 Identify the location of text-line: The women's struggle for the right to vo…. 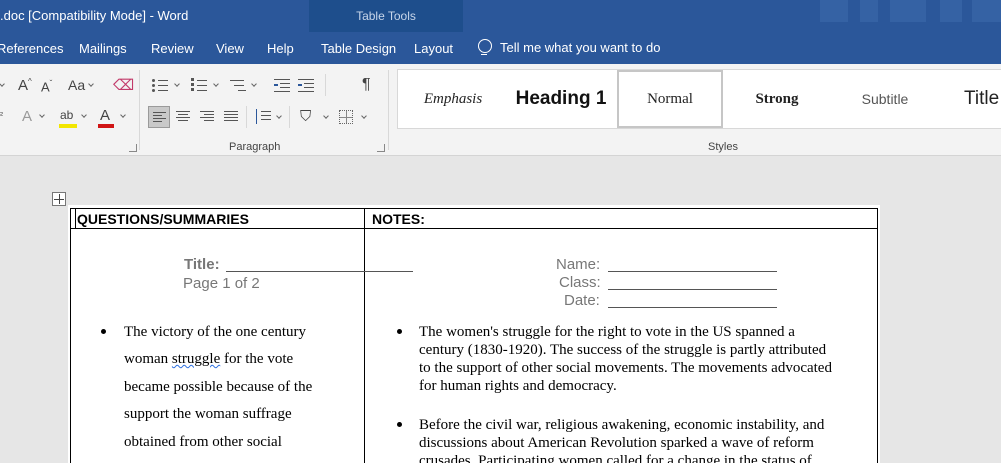
(607, 332).